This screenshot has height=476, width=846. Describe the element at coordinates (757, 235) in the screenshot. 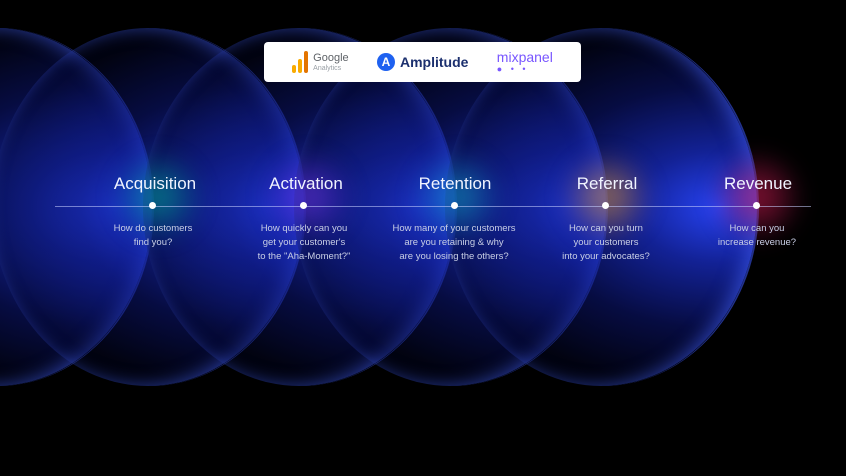

I see `stage-desc-revenue: How can you increase revenue?` at that location.